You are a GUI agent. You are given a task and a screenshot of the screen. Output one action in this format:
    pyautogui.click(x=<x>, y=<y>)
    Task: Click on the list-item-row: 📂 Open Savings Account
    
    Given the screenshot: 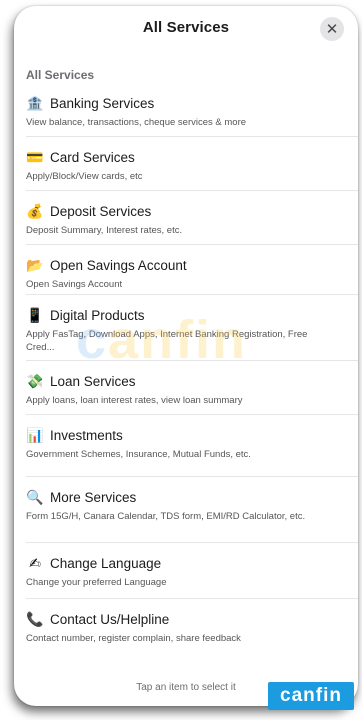 What is the action you would take?
    pyautogui.click(x=192, y=265)
    